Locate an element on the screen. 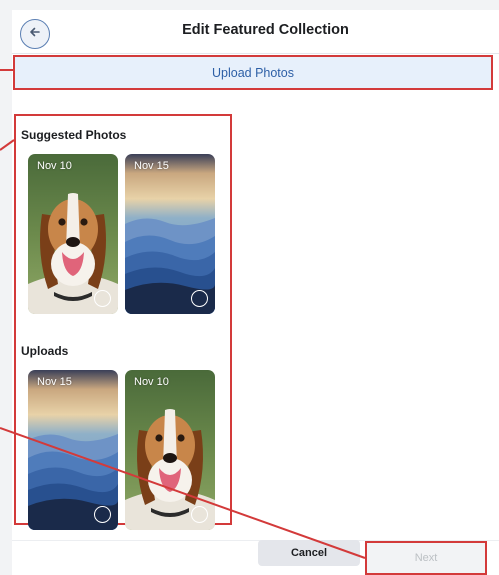  uploads-heading: Uploads is located at coordinates (45, 351).